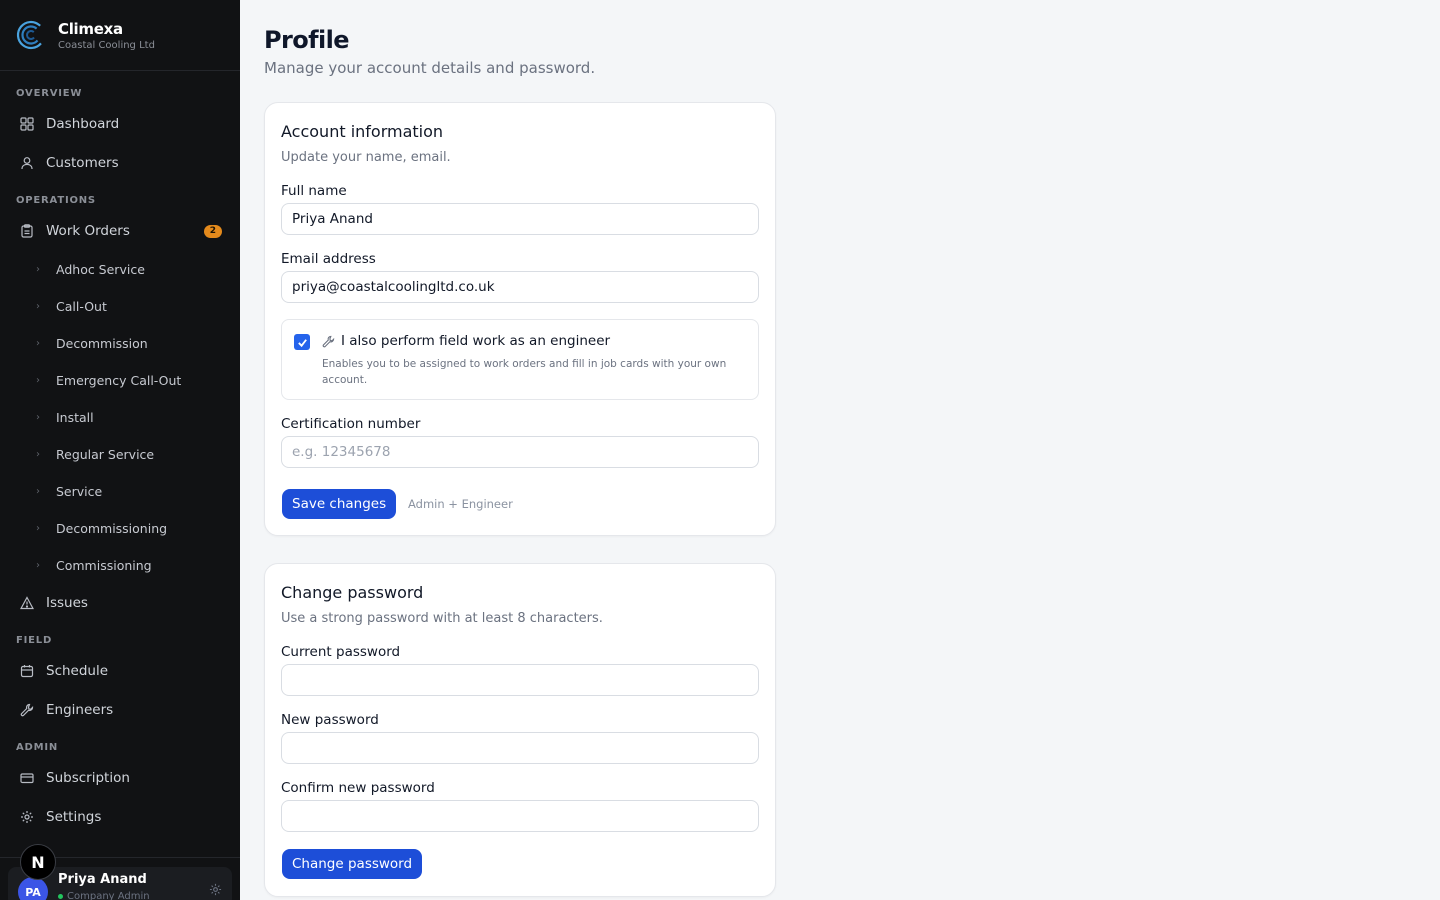 This screenshot has height=900, width=1440. What do you see at coordinates (520, 680) in the screenshot?
I see `current-password-input` at bounding box center [520, 680].